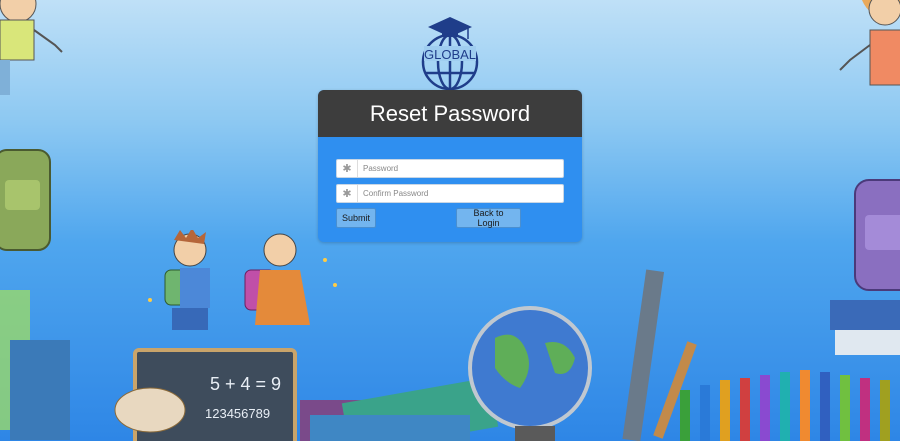  Describe the element at coordinates (148, 365) in the screenshot. I see `art-supplies-chalkboard-illustration: 5 + 4 = 9 123456789` at that location.